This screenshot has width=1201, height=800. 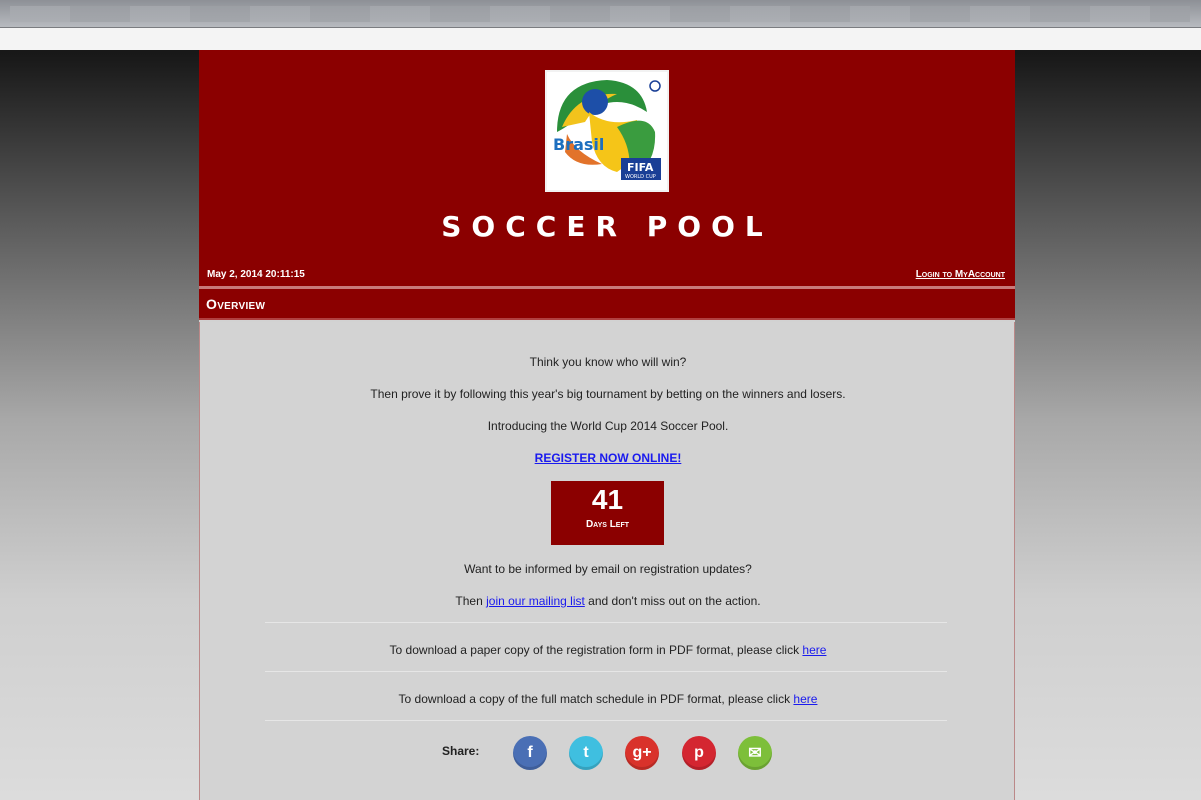 I want to click on email-icon: ✉, so click(x=755, y=753).